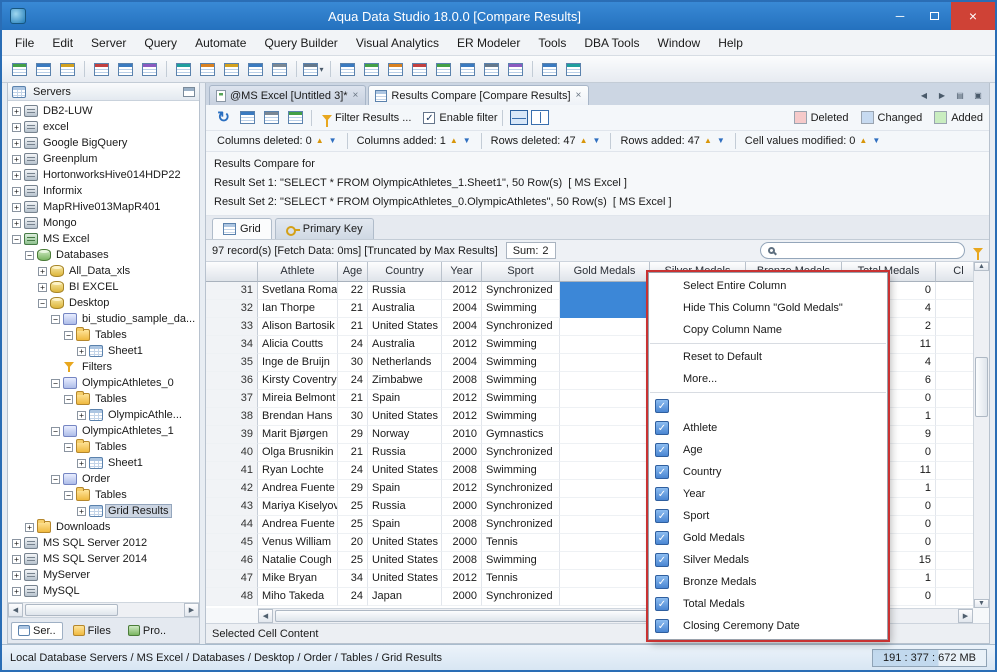 The image size is (997, 672). What do you see at coordinates (103, 159) in the screenshot?
I see `tree-item-greenplum: + Greenplum` at bounding box center [103, 159].